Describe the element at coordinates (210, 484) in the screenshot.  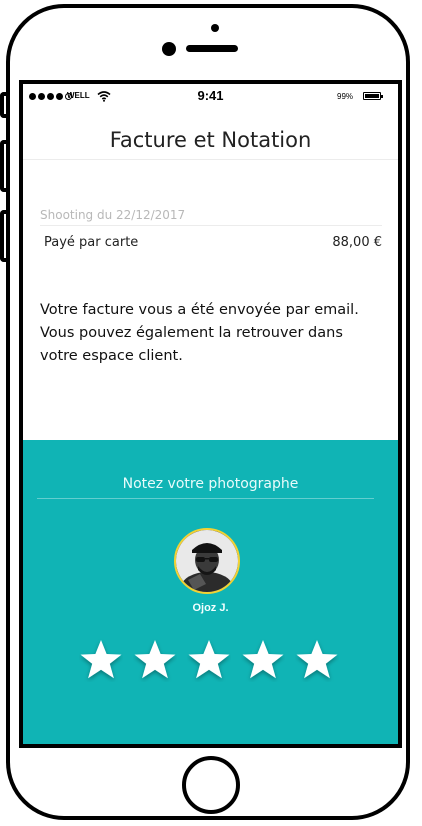
I see `rating-title: Notez votre photographe` at that location.